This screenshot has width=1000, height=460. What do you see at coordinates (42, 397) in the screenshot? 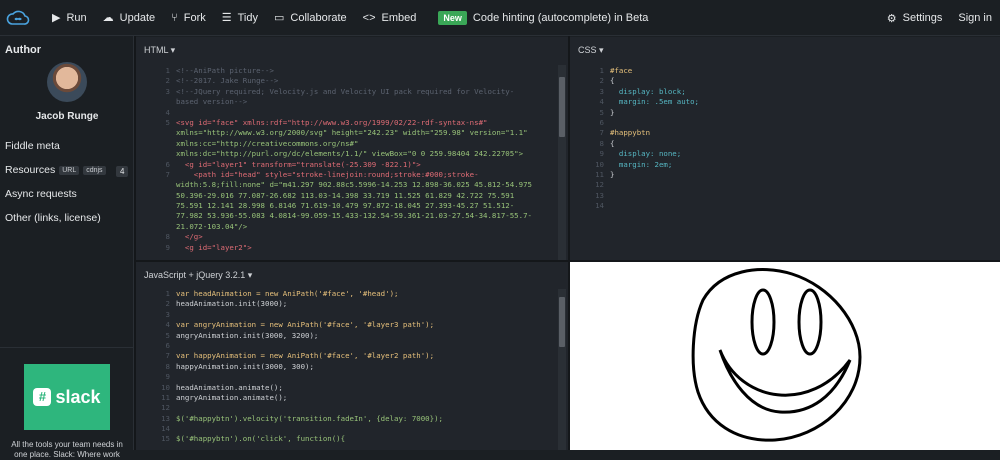
I see `slack-hash-icon: #` at bounding box center [42, 397].